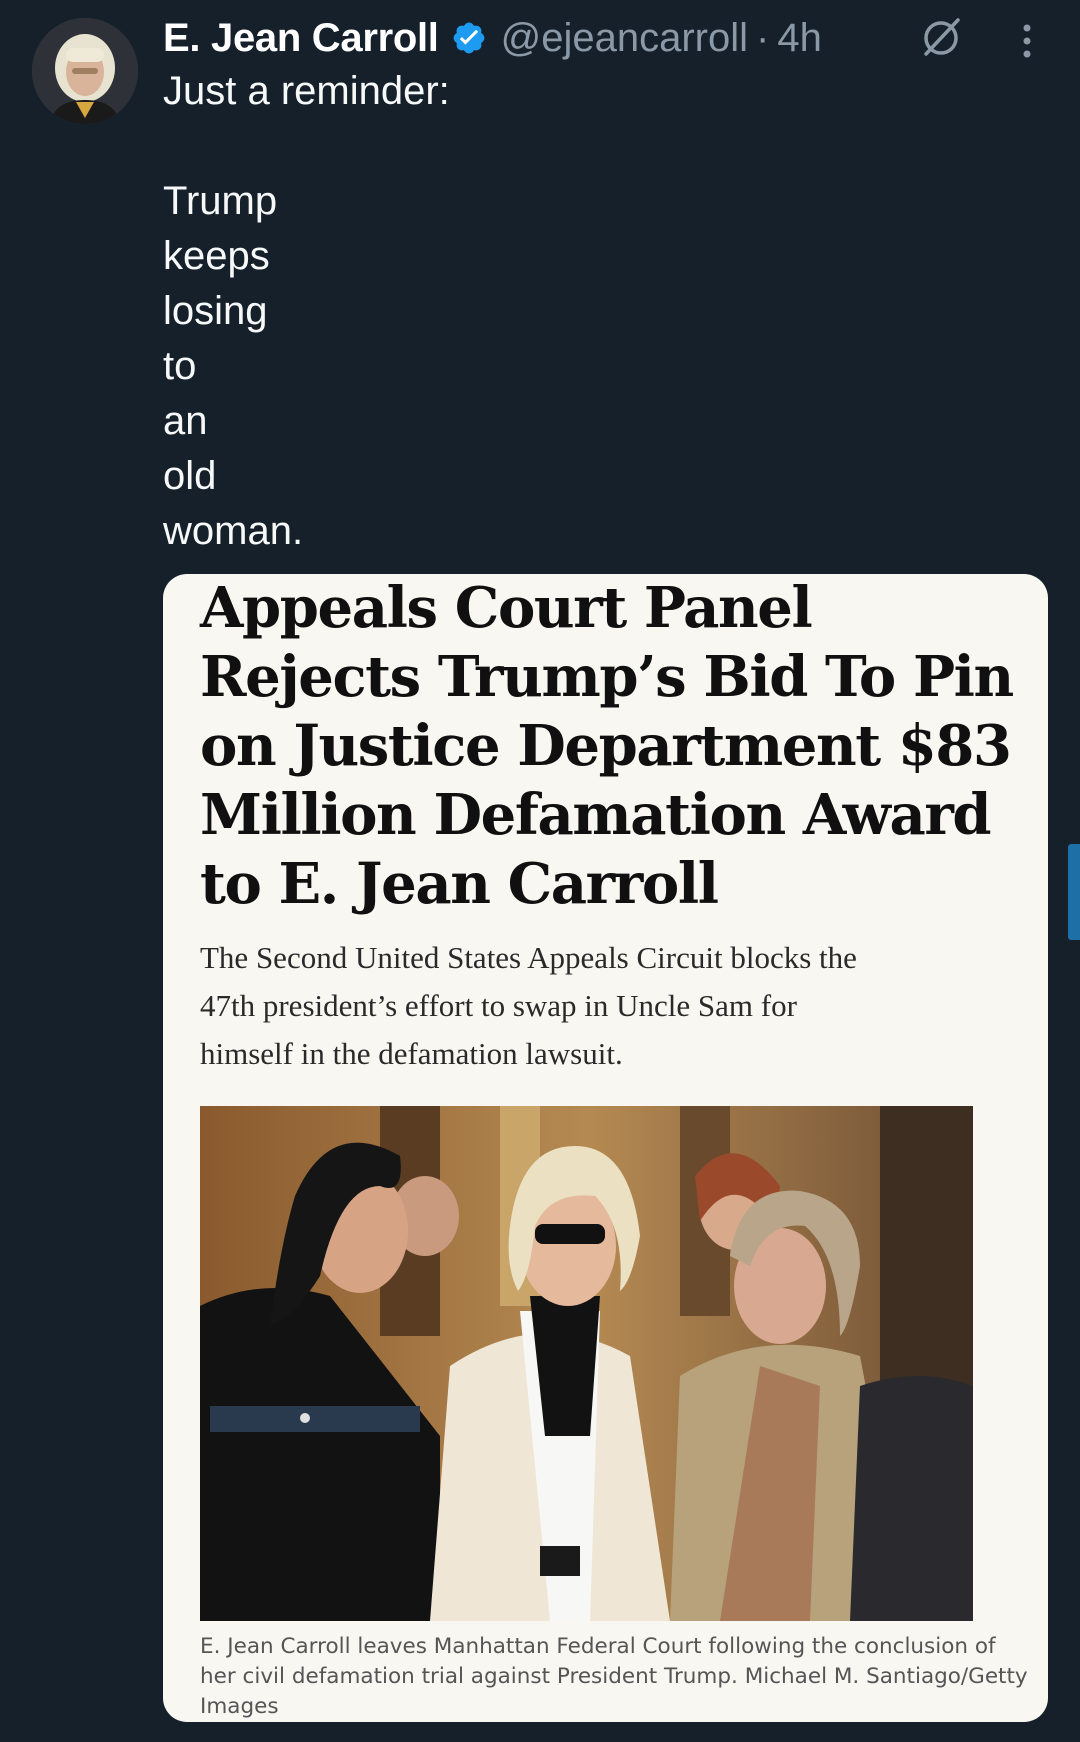 This screenshot has width=1080, height=1742. What do you see at coordinates (220, 201) in the screenshot?
I see `tweet-text-line: Trump` at bounding box center [220, 201].